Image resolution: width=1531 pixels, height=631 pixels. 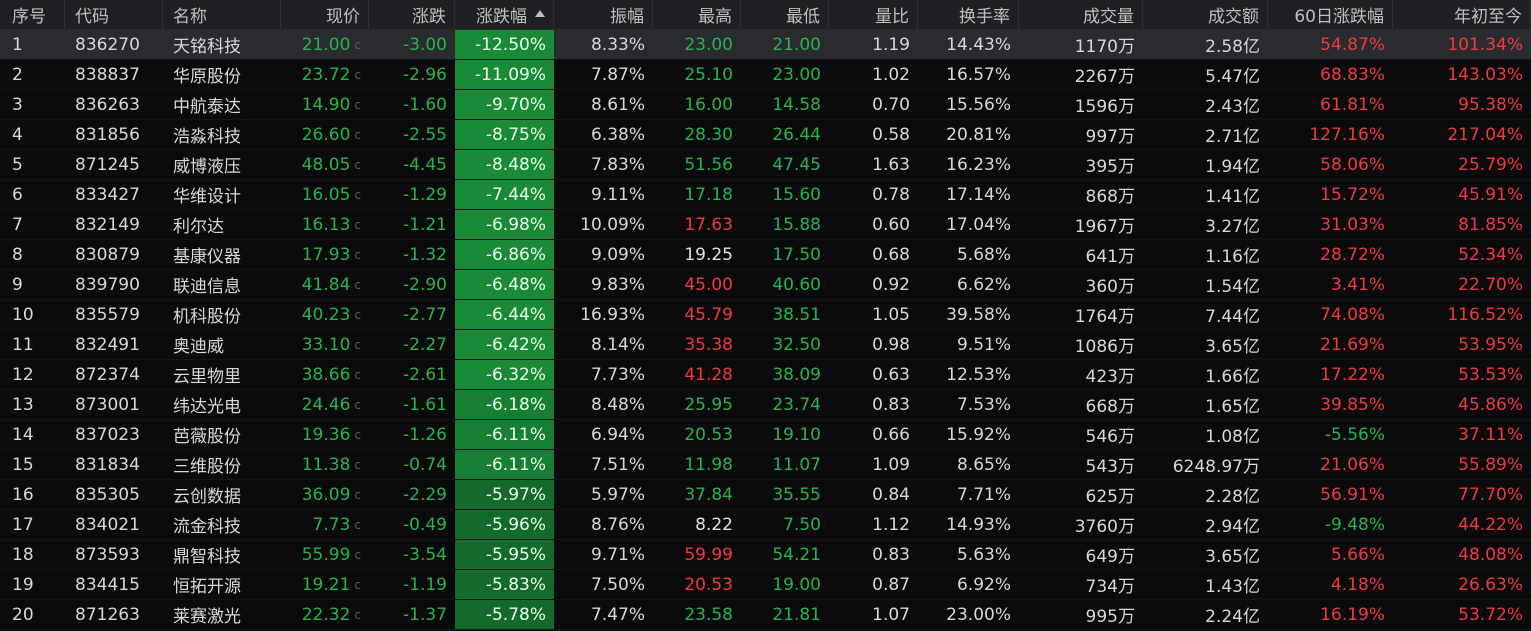 What do you see at coordinates (1081, 194) in the screenshot?
I see `cell-volume: 868万` at bounding box center [1081, 194].